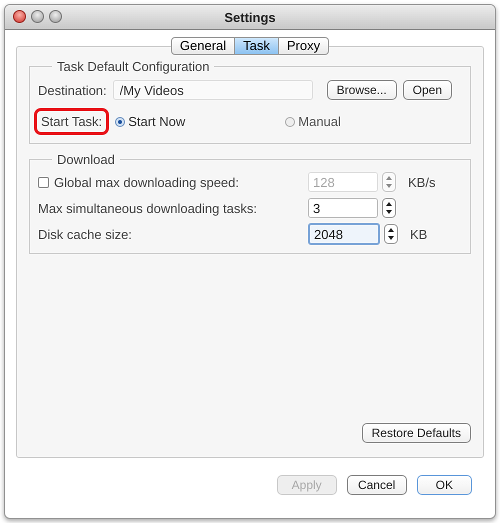  What do you see at coordinates (157, 121) in the screenshot?
I see `radio-label: Start Now` at bounding box center [157, 121].